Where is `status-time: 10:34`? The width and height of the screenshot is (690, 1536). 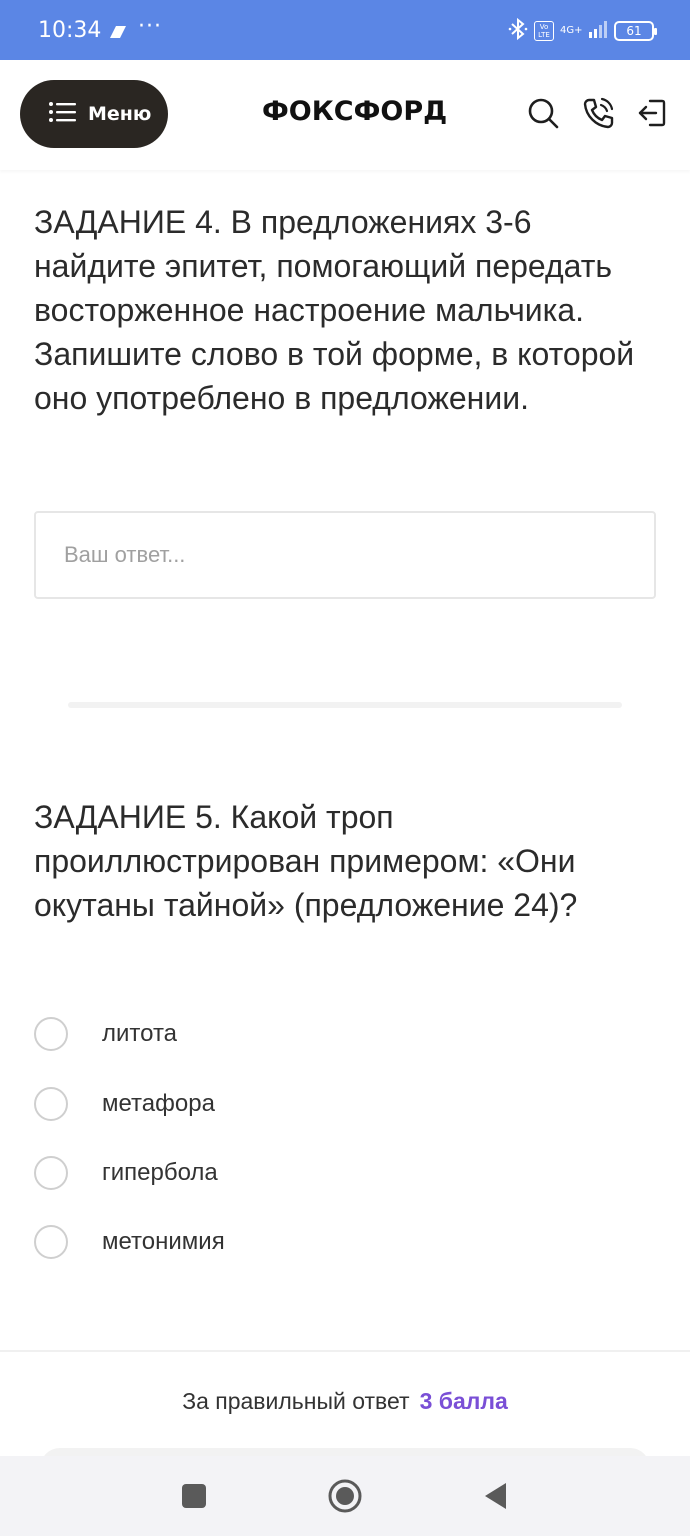
status-time: 10:34 is located at coordinates (70, 30).